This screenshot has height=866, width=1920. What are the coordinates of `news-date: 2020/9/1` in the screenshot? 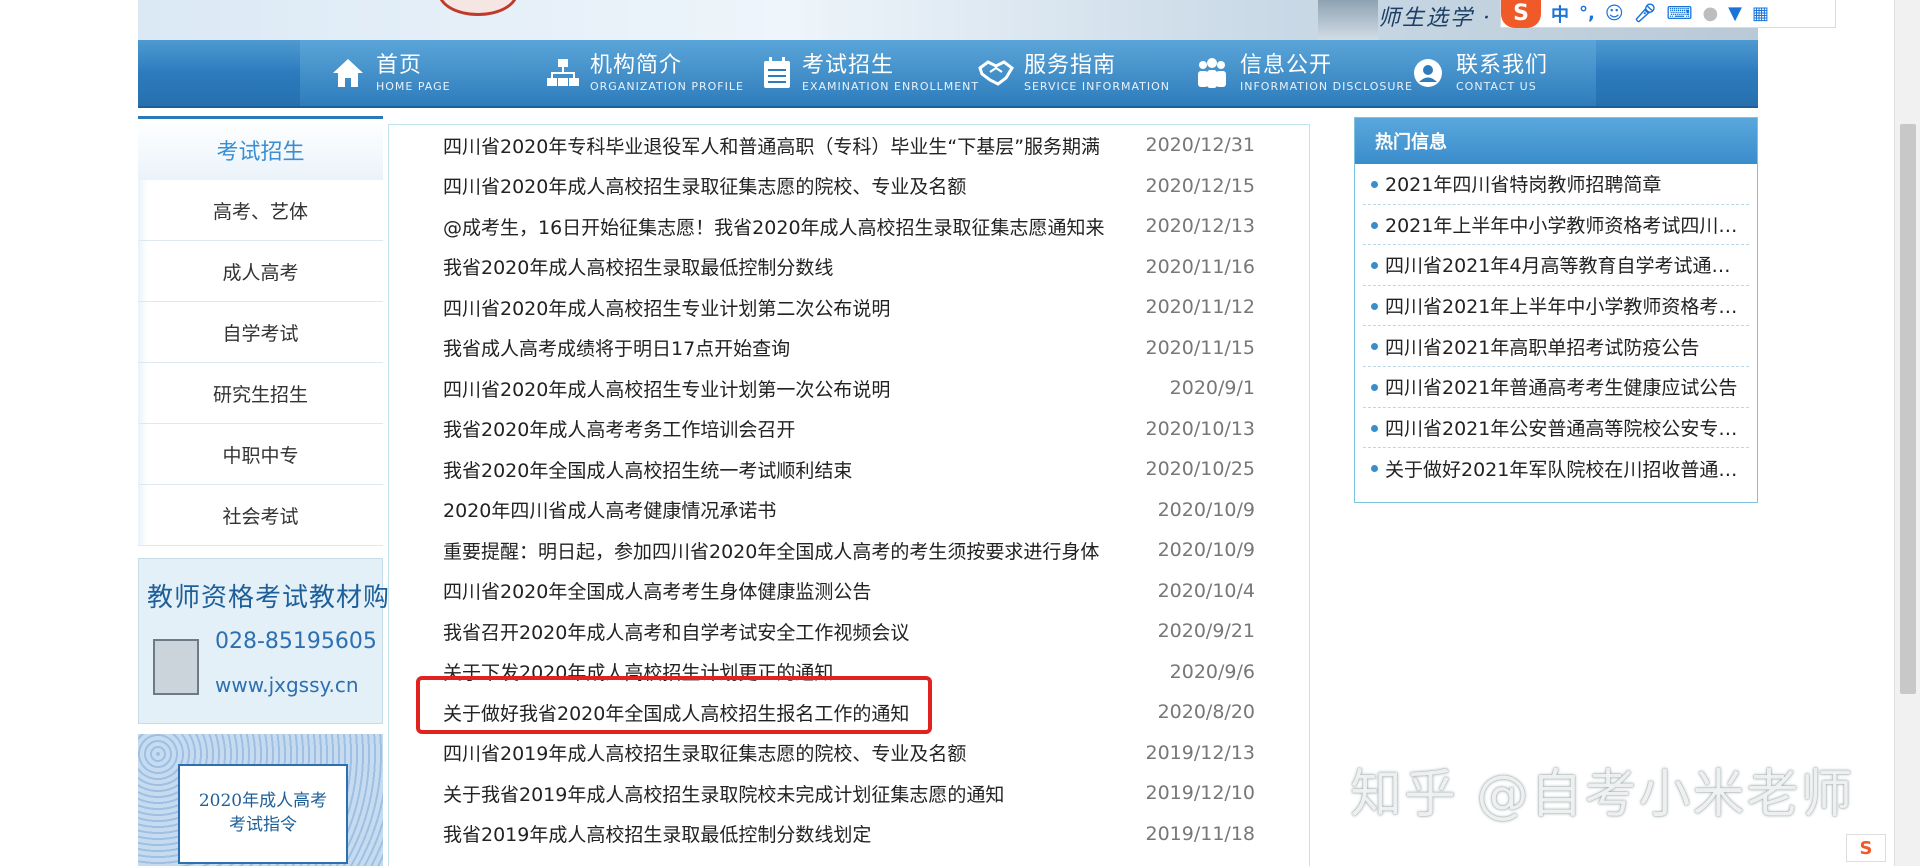 It's located at (1212, 388).